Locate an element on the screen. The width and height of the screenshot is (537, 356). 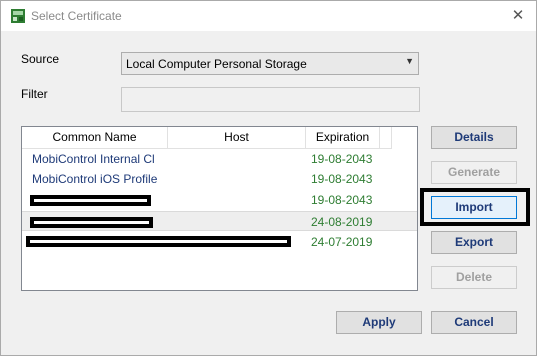
import-highlight-box is located at coordinates (475, 207).